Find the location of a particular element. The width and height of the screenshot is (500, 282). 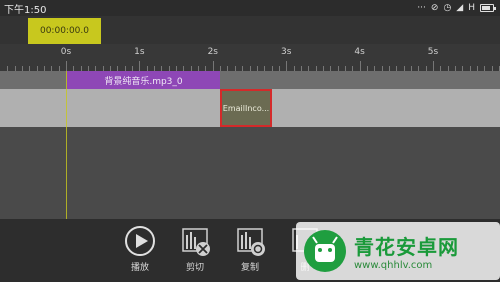

play-label: 播放 is located at coordinates (139, 268).